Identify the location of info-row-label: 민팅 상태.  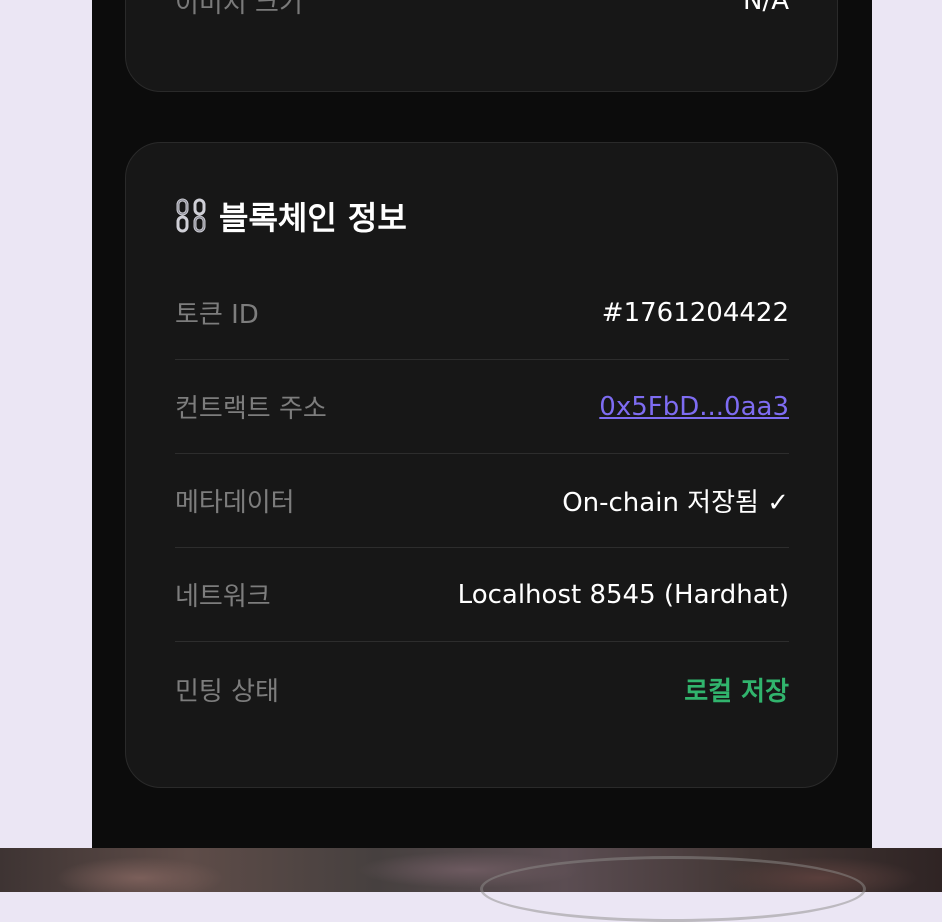
(227, 691).